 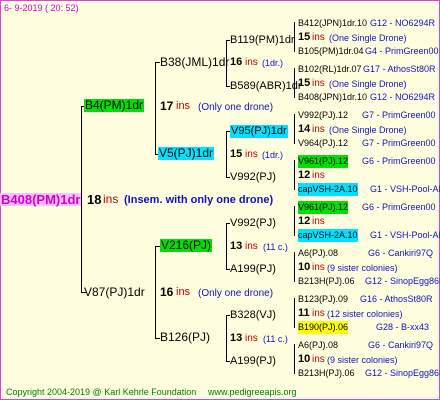 What do you see at coordinates (401, 345) in the screenshot?
I see `gen4-14-right: G6 - Cankiri97Q` at bounding box center [401, 345].